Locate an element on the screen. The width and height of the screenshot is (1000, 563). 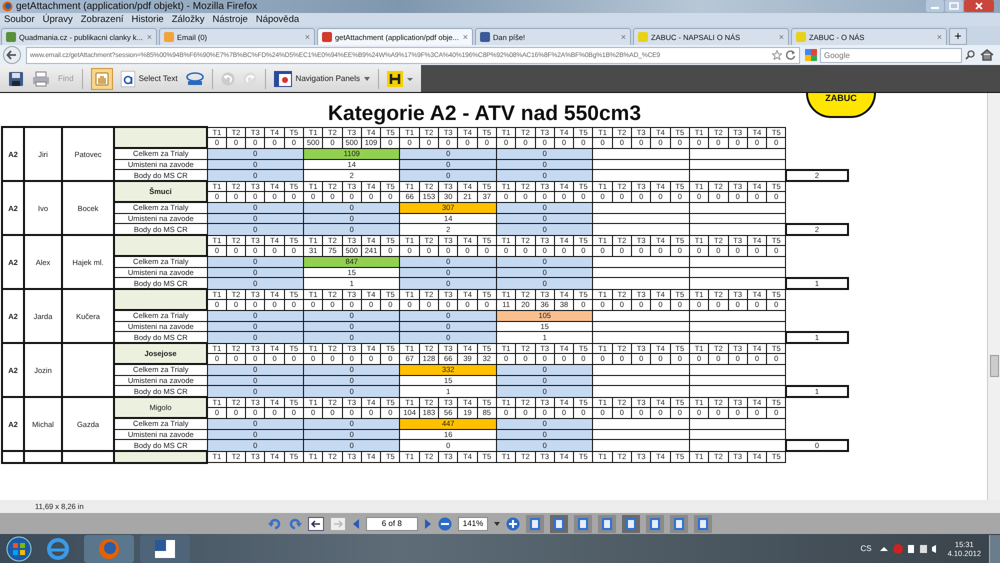
highlight-tool-icon is located at coordinates (400, 78).